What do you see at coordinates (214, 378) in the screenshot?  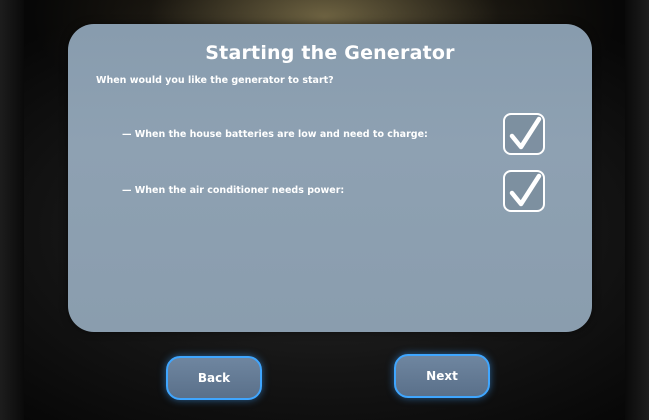 I see `back-button: Back` at bounding box center [214, 378].